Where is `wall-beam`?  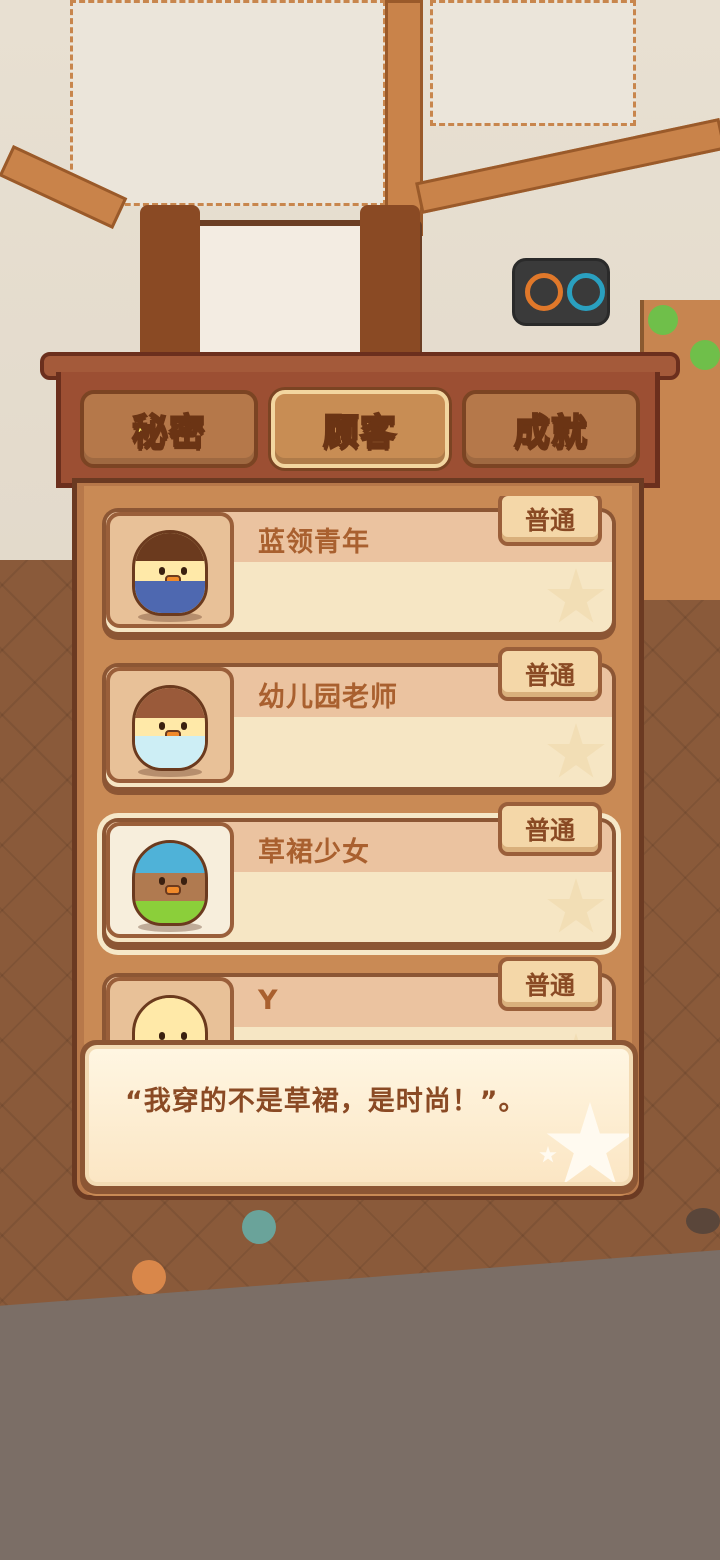
wall-beam is located at coordinates (404, 118).